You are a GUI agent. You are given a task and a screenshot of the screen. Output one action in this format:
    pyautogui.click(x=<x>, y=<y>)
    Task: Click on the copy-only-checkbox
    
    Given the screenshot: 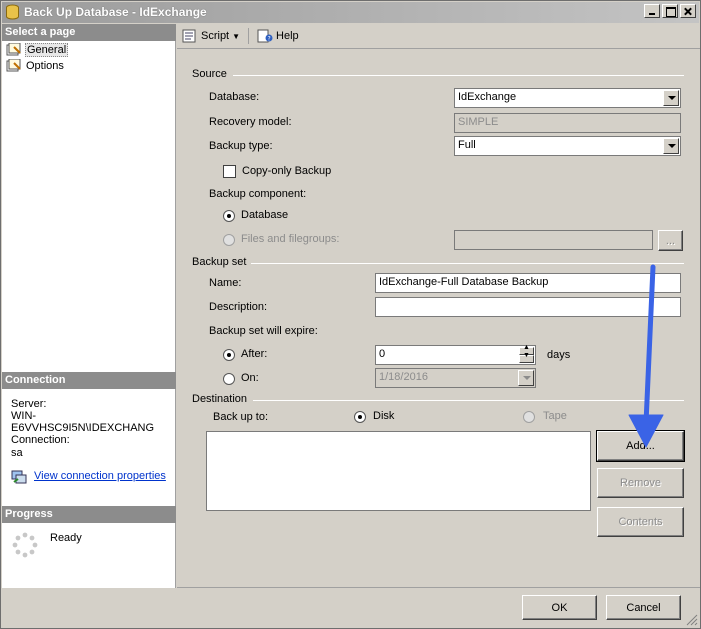 What is the action you would take?
    pyautogui.click(x=229, y=171)
    